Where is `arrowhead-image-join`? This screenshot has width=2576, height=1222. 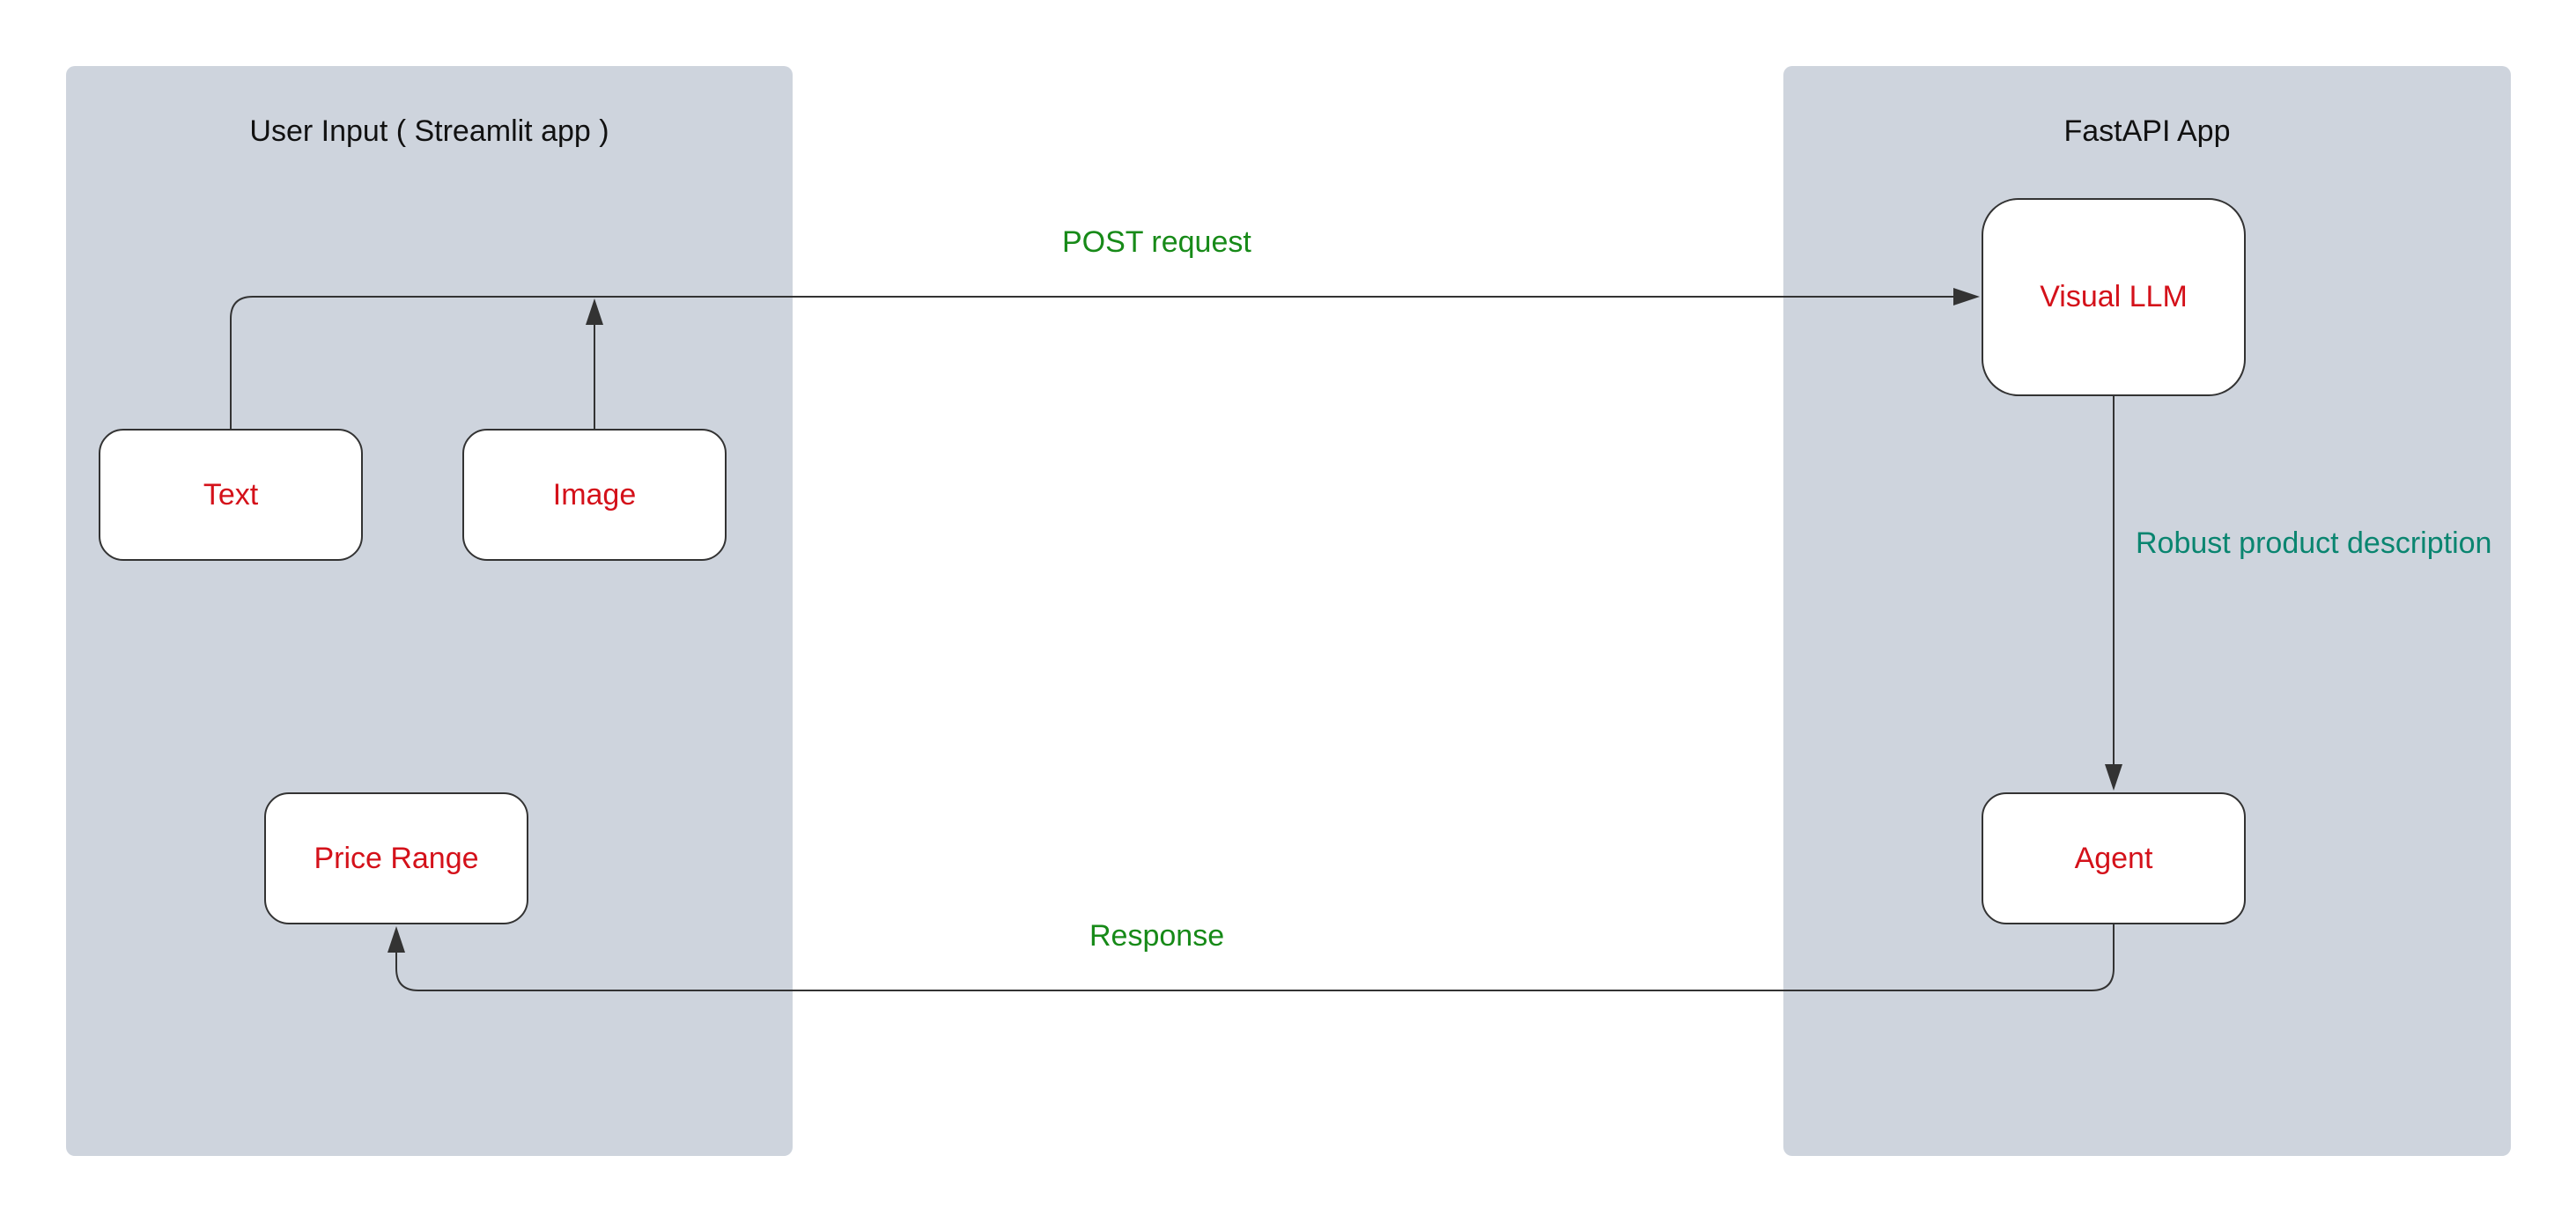 arrowhead-image-join is located at coordinates (594, 311).